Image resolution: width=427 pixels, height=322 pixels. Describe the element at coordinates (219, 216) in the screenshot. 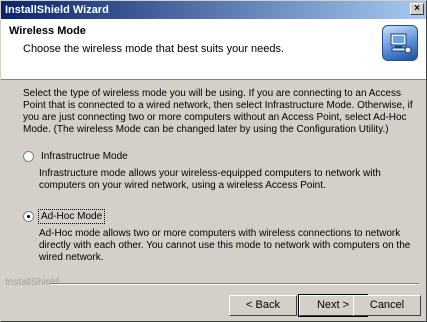

I see `adhoc-radio-row: Ad-Hoc Mode` at that location.